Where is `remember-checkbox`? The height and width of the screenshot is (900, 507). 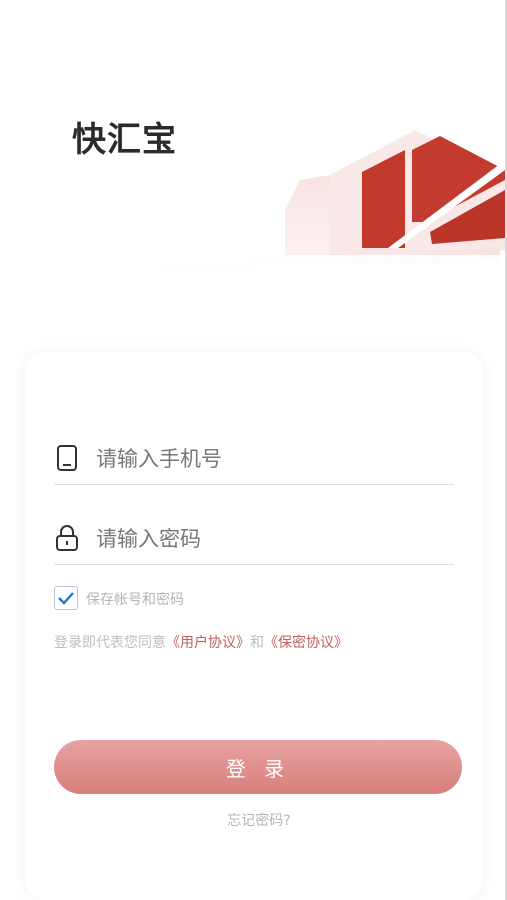
remember-checkbox is located at coordinates (66, 598).